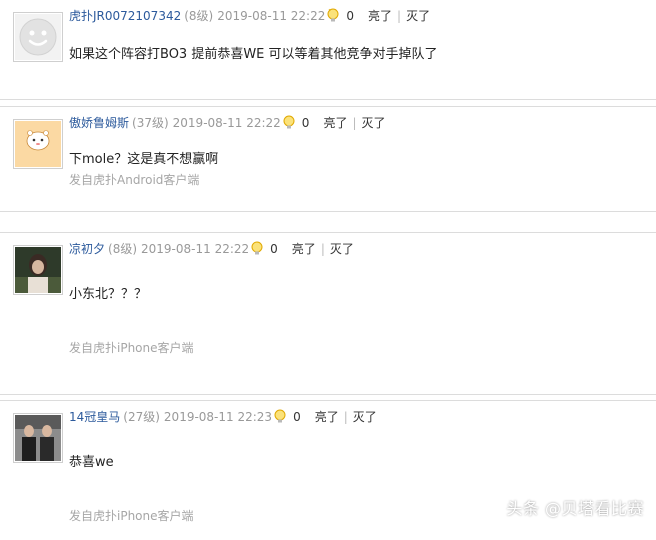 Image resolution: width=656 pixels, height=540 pixels. What do you see at coordinates (125, 16) in the screenshot?
I see `username-link: 虎扑JR0072107342` at bounding box center [125, 16].